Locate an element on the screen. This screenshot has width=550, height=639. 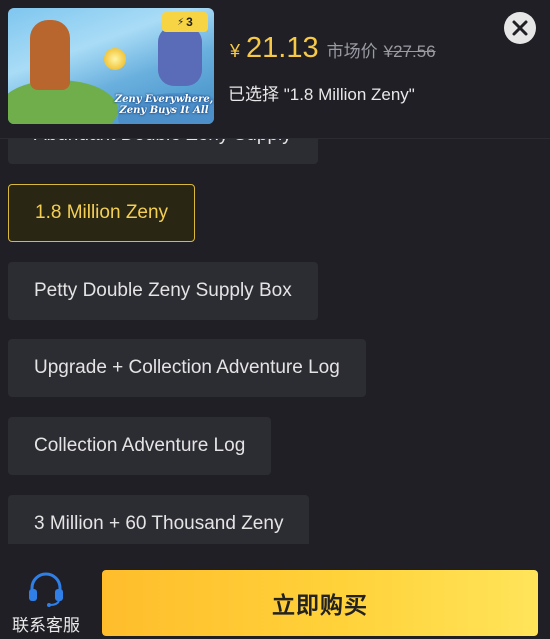
selected-option-text: 已选择 "1.8 Million Zeny" is located at coordinates (321, 94).